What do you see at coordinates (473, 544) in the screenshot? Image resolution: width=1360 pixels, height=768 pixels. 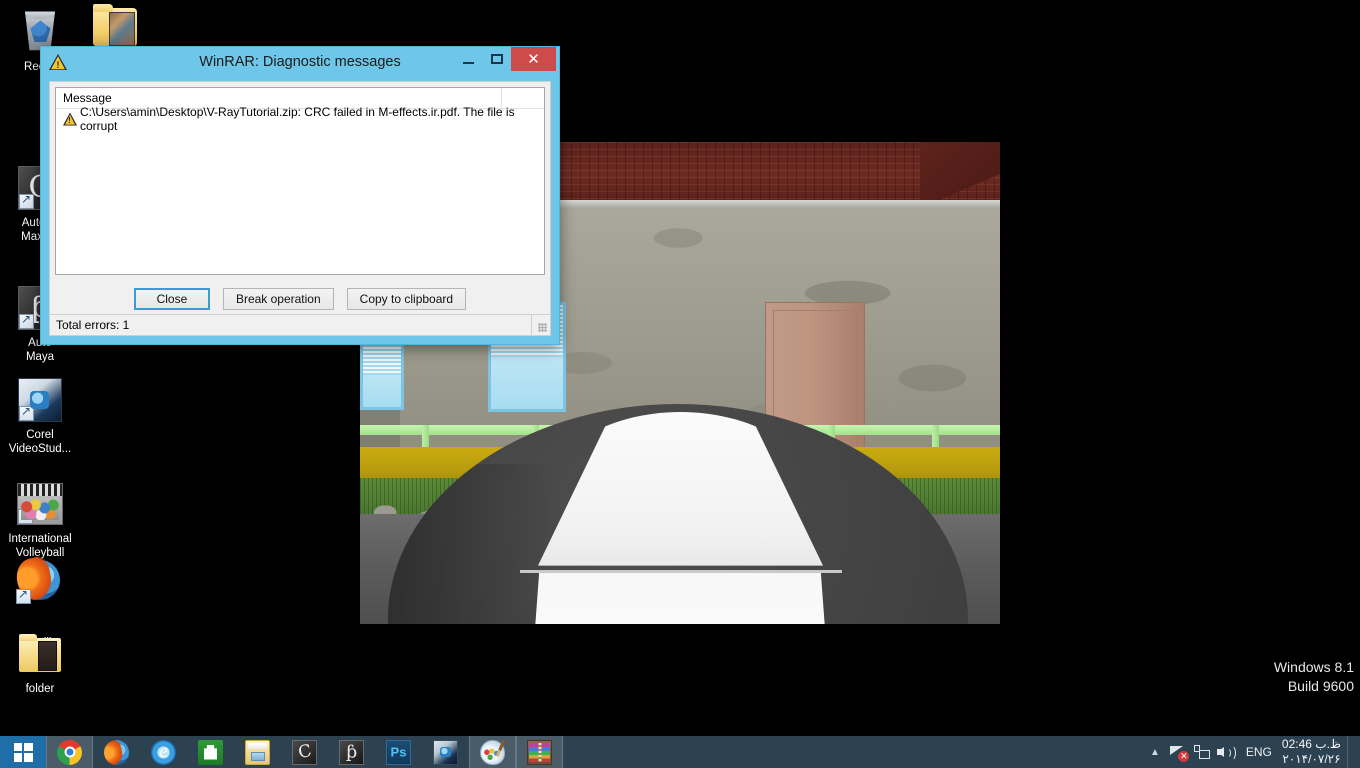 I see `ball-shading` at bounding box center [473, 544].